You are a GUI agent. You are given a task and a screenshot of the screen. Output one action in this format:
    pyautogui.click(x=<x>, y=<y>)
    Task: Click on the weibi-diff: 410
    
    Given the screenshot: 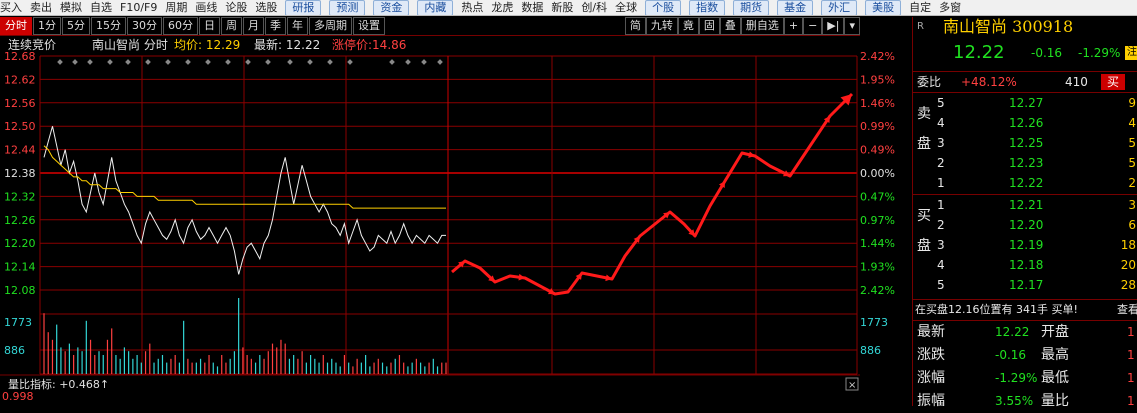 What is the action you would take?
    pyautogui.click(x=1076, y=82)
    